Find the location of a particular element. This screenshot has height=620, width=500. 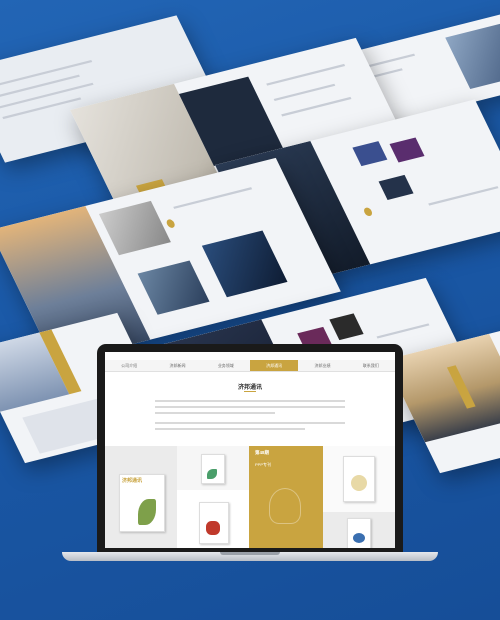

featured-issue-tile: 第48期 PPP专刊 is located at coordinates (286, 497).